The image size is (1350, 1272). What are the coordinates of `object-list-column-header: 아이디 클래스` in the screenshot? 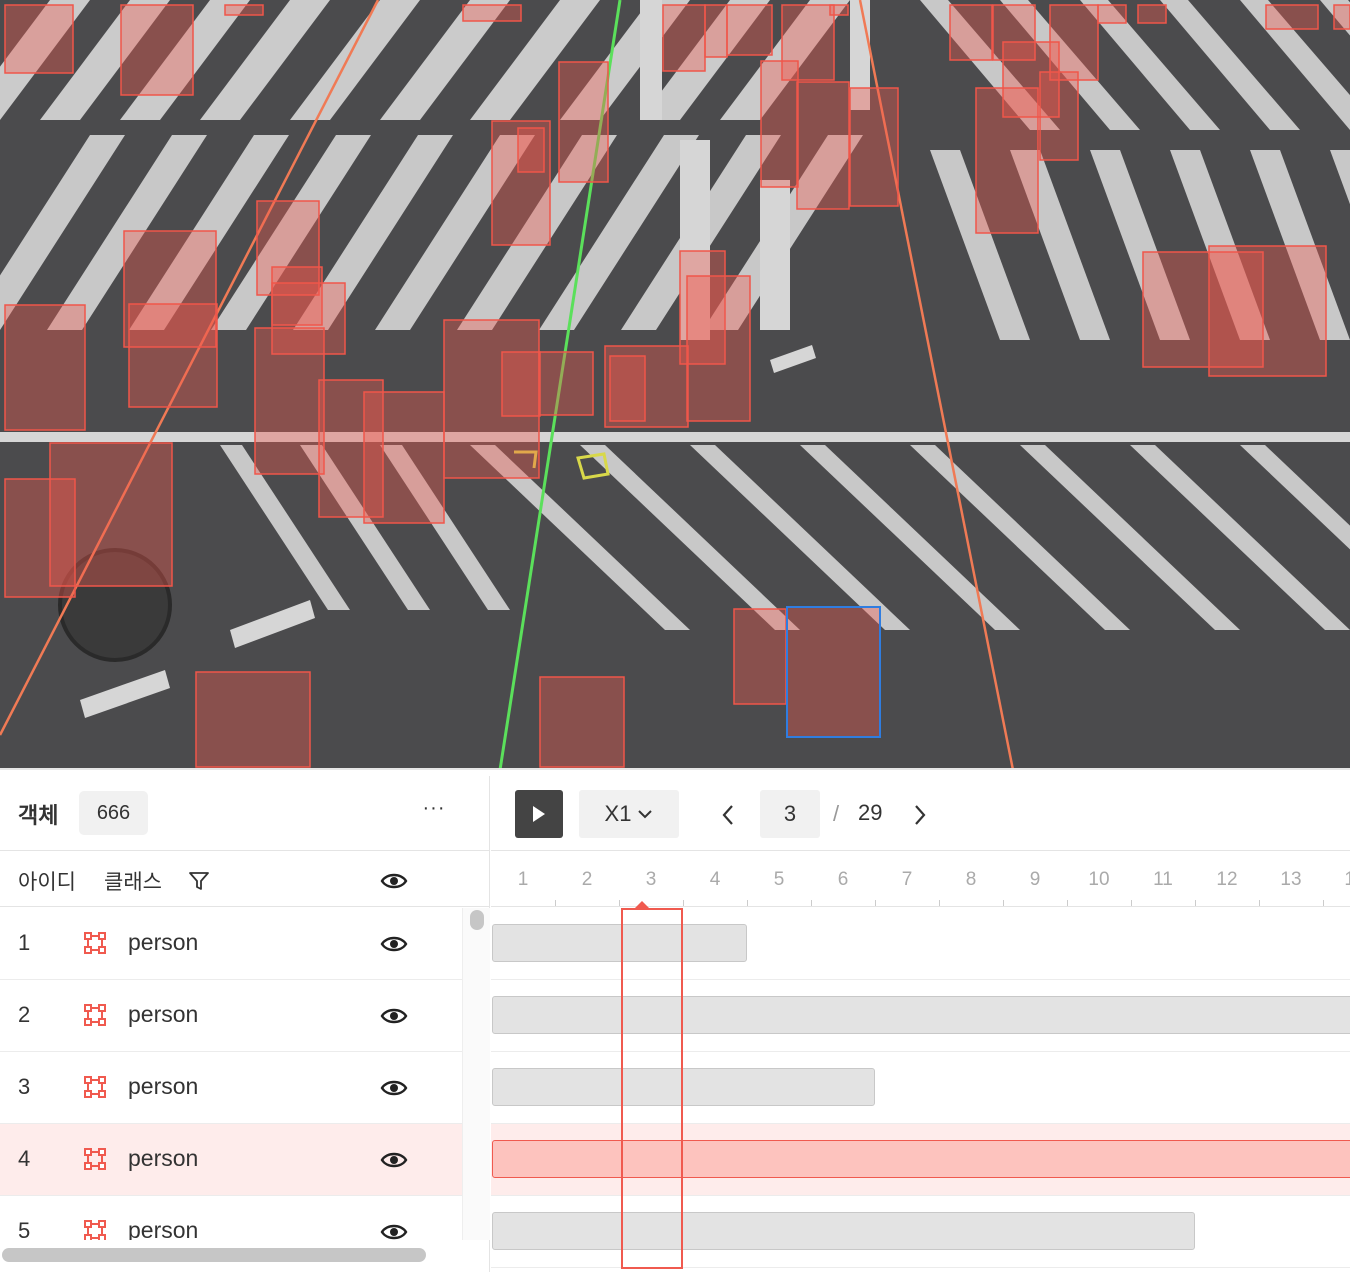 It's located at (245, 879).